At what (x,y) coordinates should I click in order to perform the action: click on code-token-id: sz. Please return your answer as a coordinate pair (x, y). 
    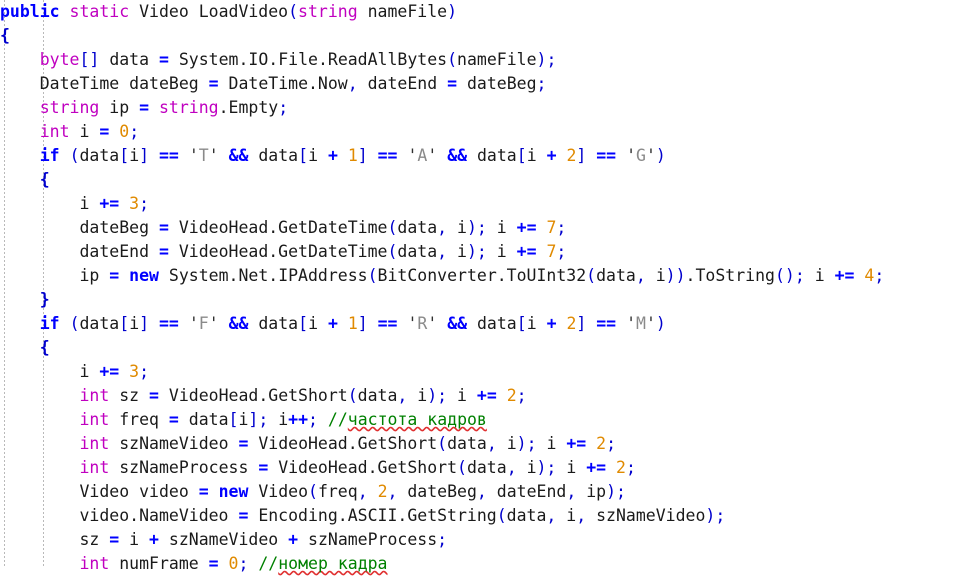
    Looking at the image, I should click on (129, 395).